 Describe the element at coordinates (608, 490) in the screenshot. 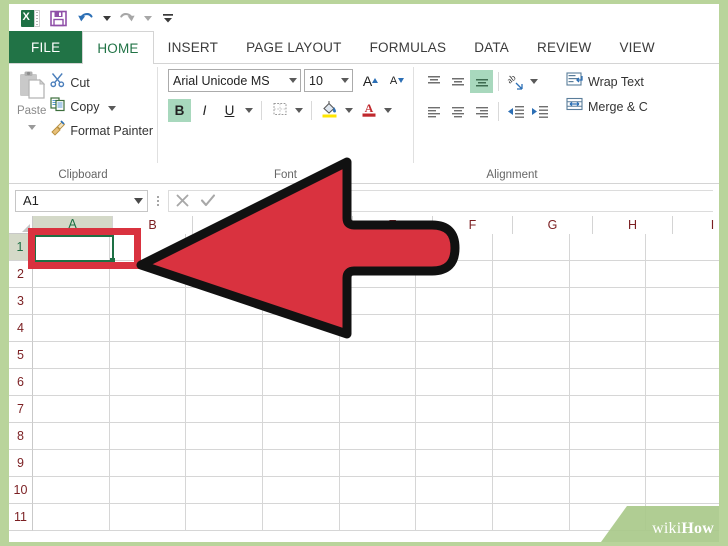

I see `cell-H10` at that location.